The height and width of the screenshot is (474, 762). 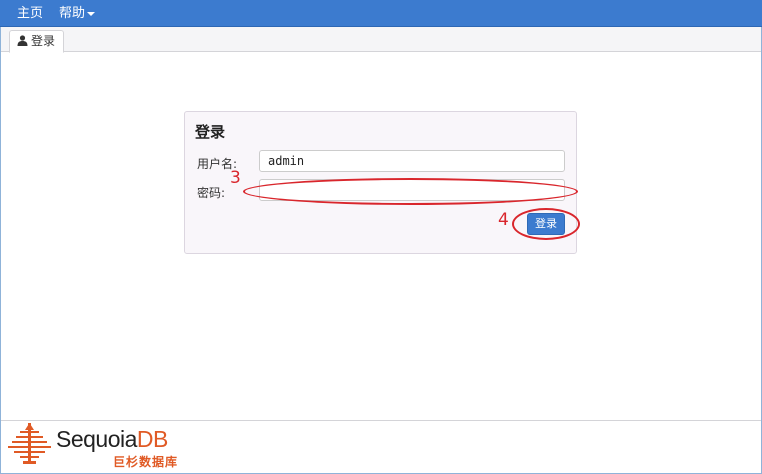 What do you see at coordinates (211, 193) in the screenshot?
I see `password-label: 密码:` at bounding box center [211, 193].